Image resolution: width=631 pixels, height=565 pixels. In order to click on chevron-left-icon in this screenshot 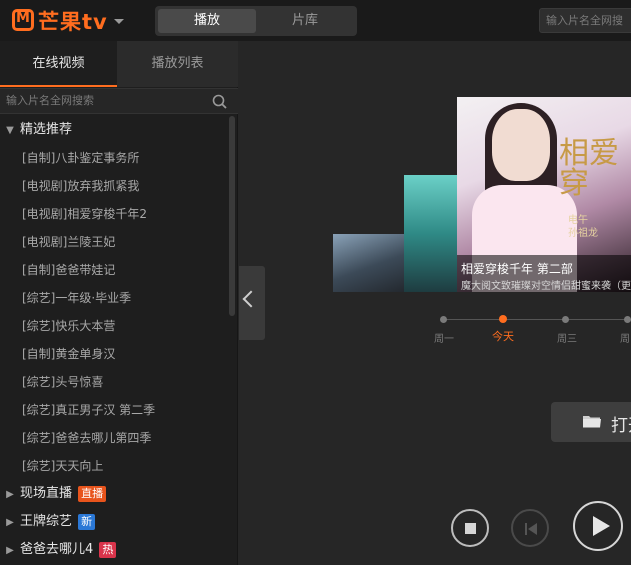, I will do `click(251, 299)`.